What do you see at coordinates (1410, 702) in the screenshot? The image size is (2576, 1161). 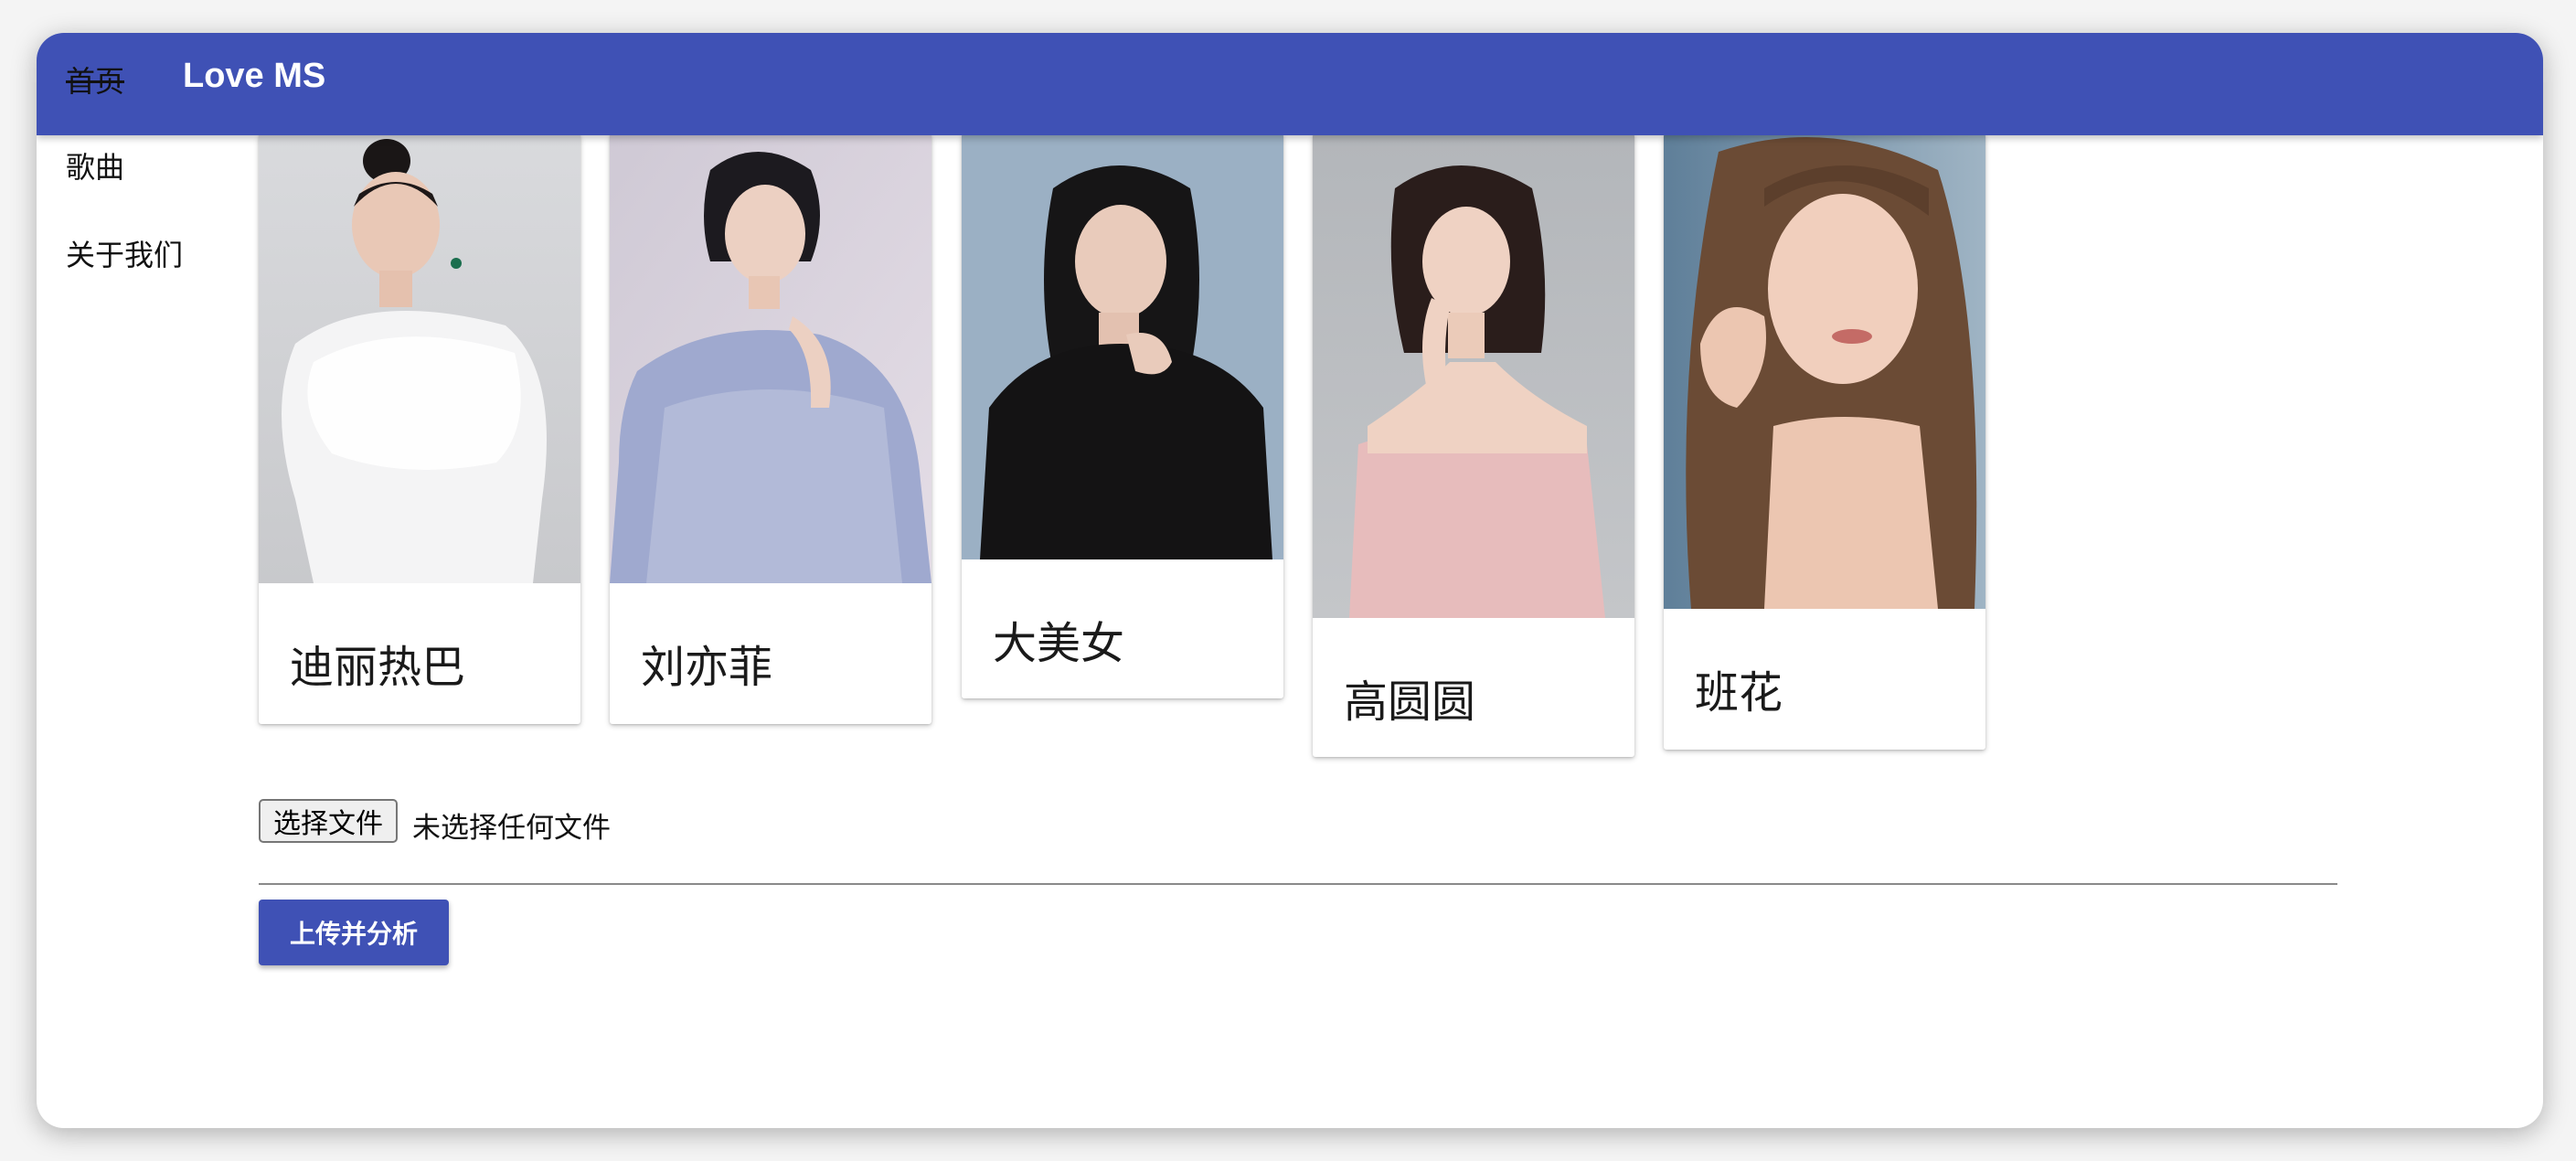 I see `card-title: 高圆圆` at bounding box center [1410, 702].